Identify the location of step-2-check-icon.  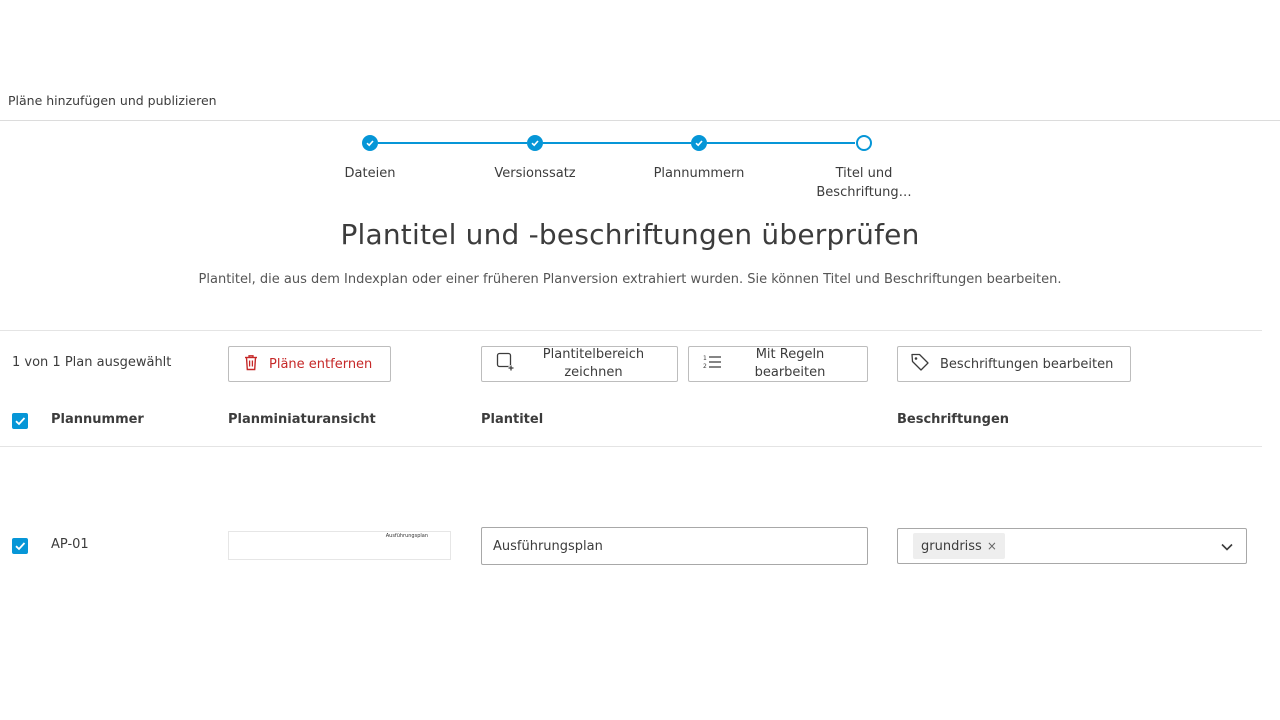
(535, 143).